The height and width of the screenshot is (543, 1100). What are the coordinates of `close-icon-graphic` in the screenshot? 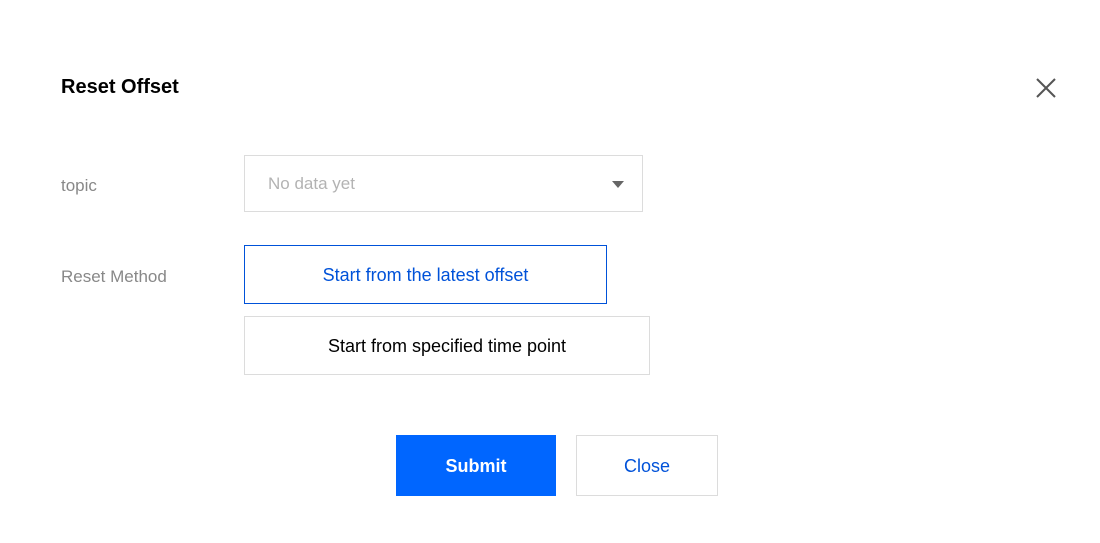 It's located at (1046, 88).